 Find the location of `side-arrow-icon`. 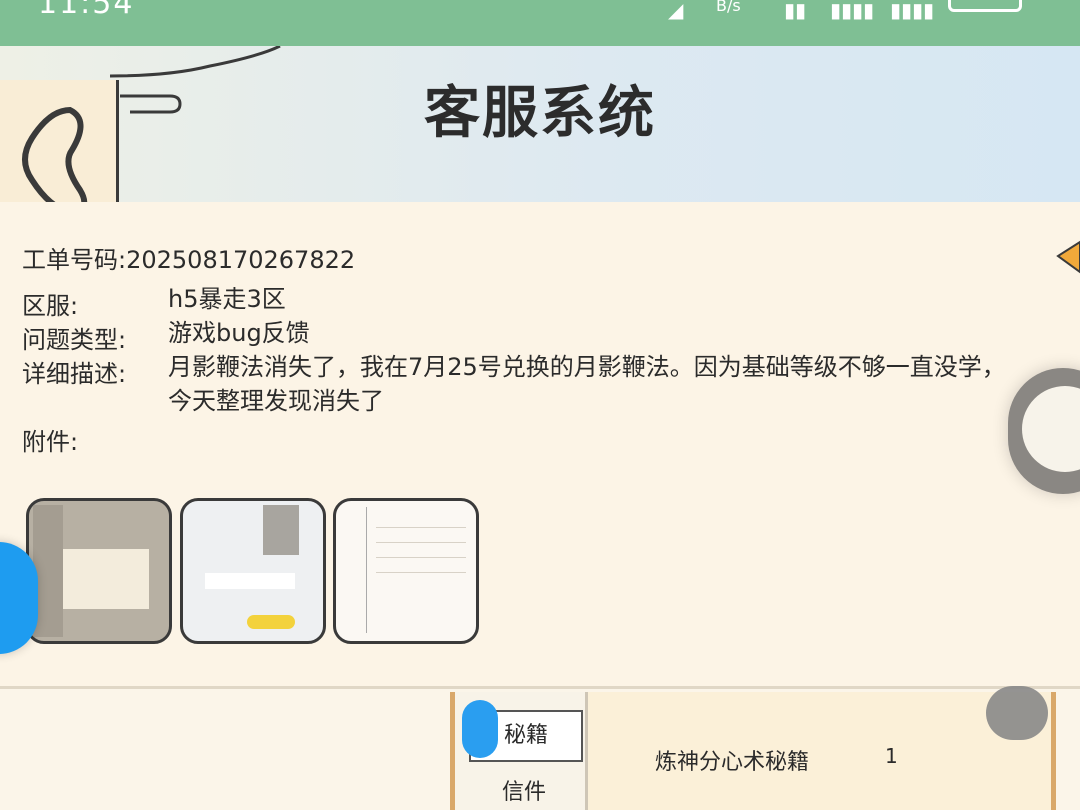

side-arrow-icon is located at coordinates (1067, 257).